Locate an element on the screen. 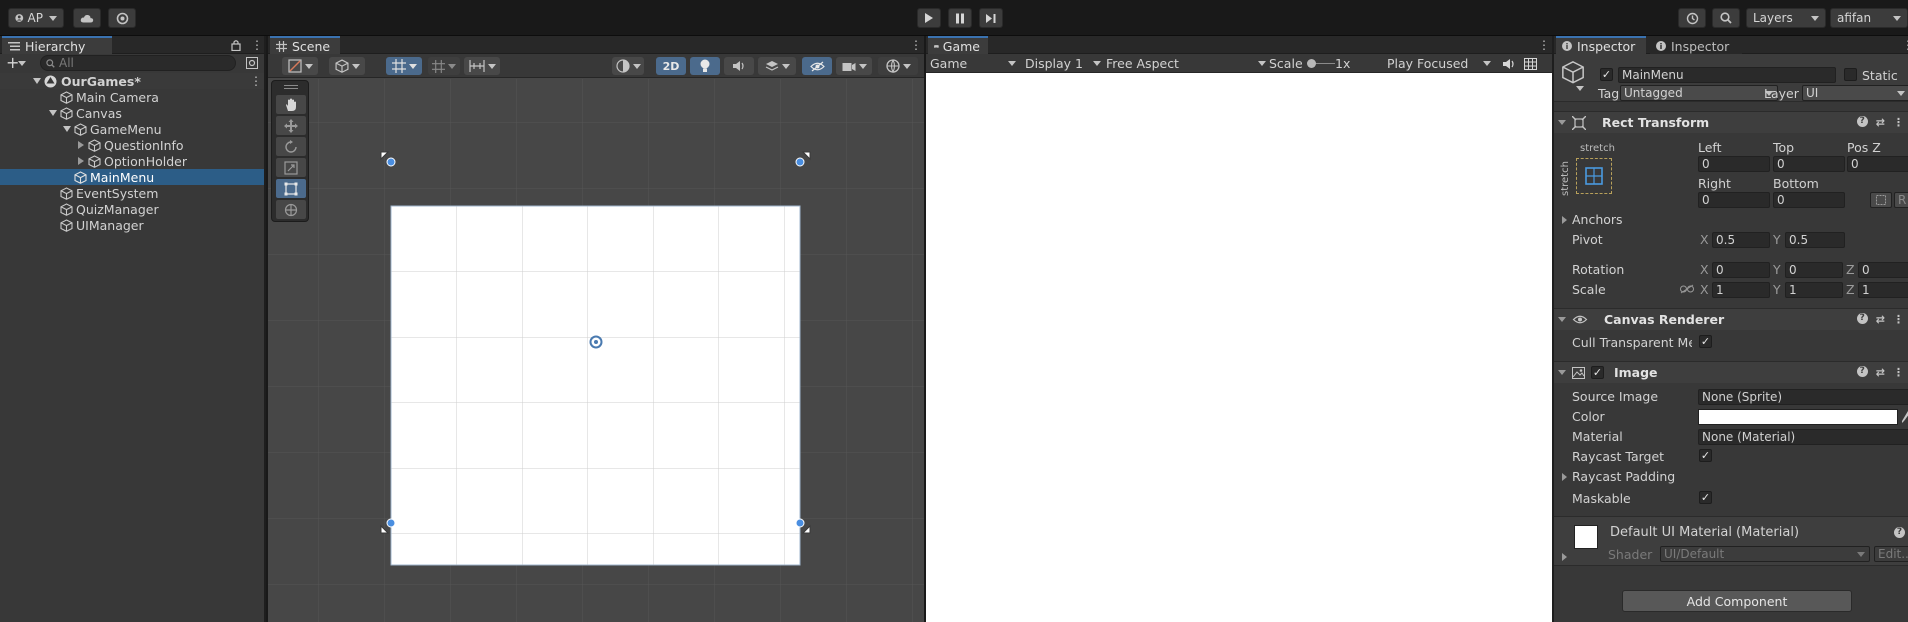 Image resolution: width=1908 pixels, height=622 pixels. undo-history-button is located at coordinates (1692, 18).